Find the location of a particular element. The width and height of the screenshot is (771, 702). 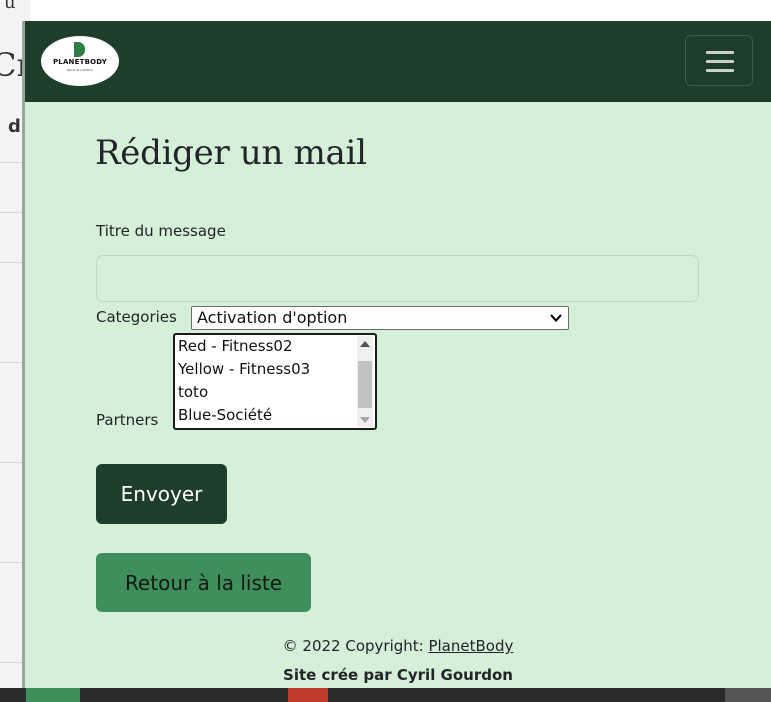

scroll-thumb is located at coordinates (365, 384).